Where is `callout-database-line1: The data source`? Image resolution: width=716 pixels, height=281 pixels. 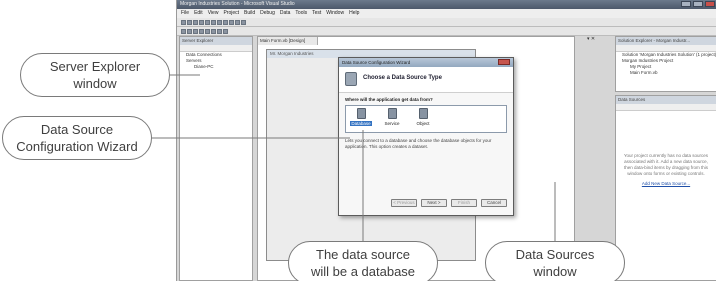 callout-database-line1: The data source is located at coordinates (363, 254).